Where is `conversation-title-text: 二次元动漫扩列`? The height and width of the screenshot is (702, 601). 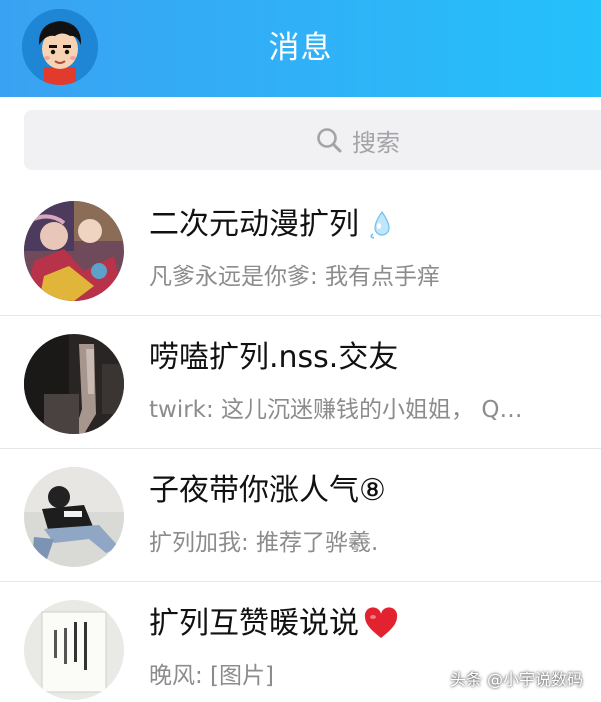
conversation-title-text: 二次元动漫扩列 is located at coordinates (254, 224).